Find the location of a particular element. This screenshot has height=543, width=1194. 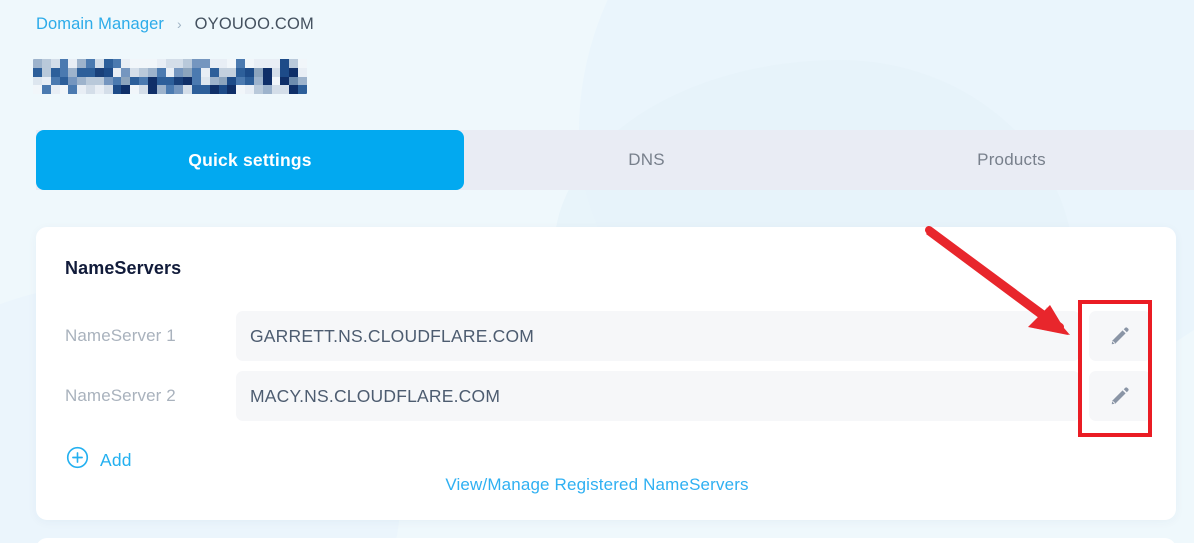

nameserver-2-input is located at coordinates (658, 396).